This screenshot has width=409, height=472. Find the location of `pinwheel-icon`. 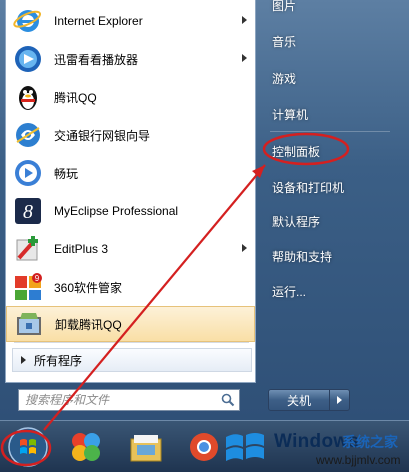

pinwheel-icon is located at coordinates (86, 447).